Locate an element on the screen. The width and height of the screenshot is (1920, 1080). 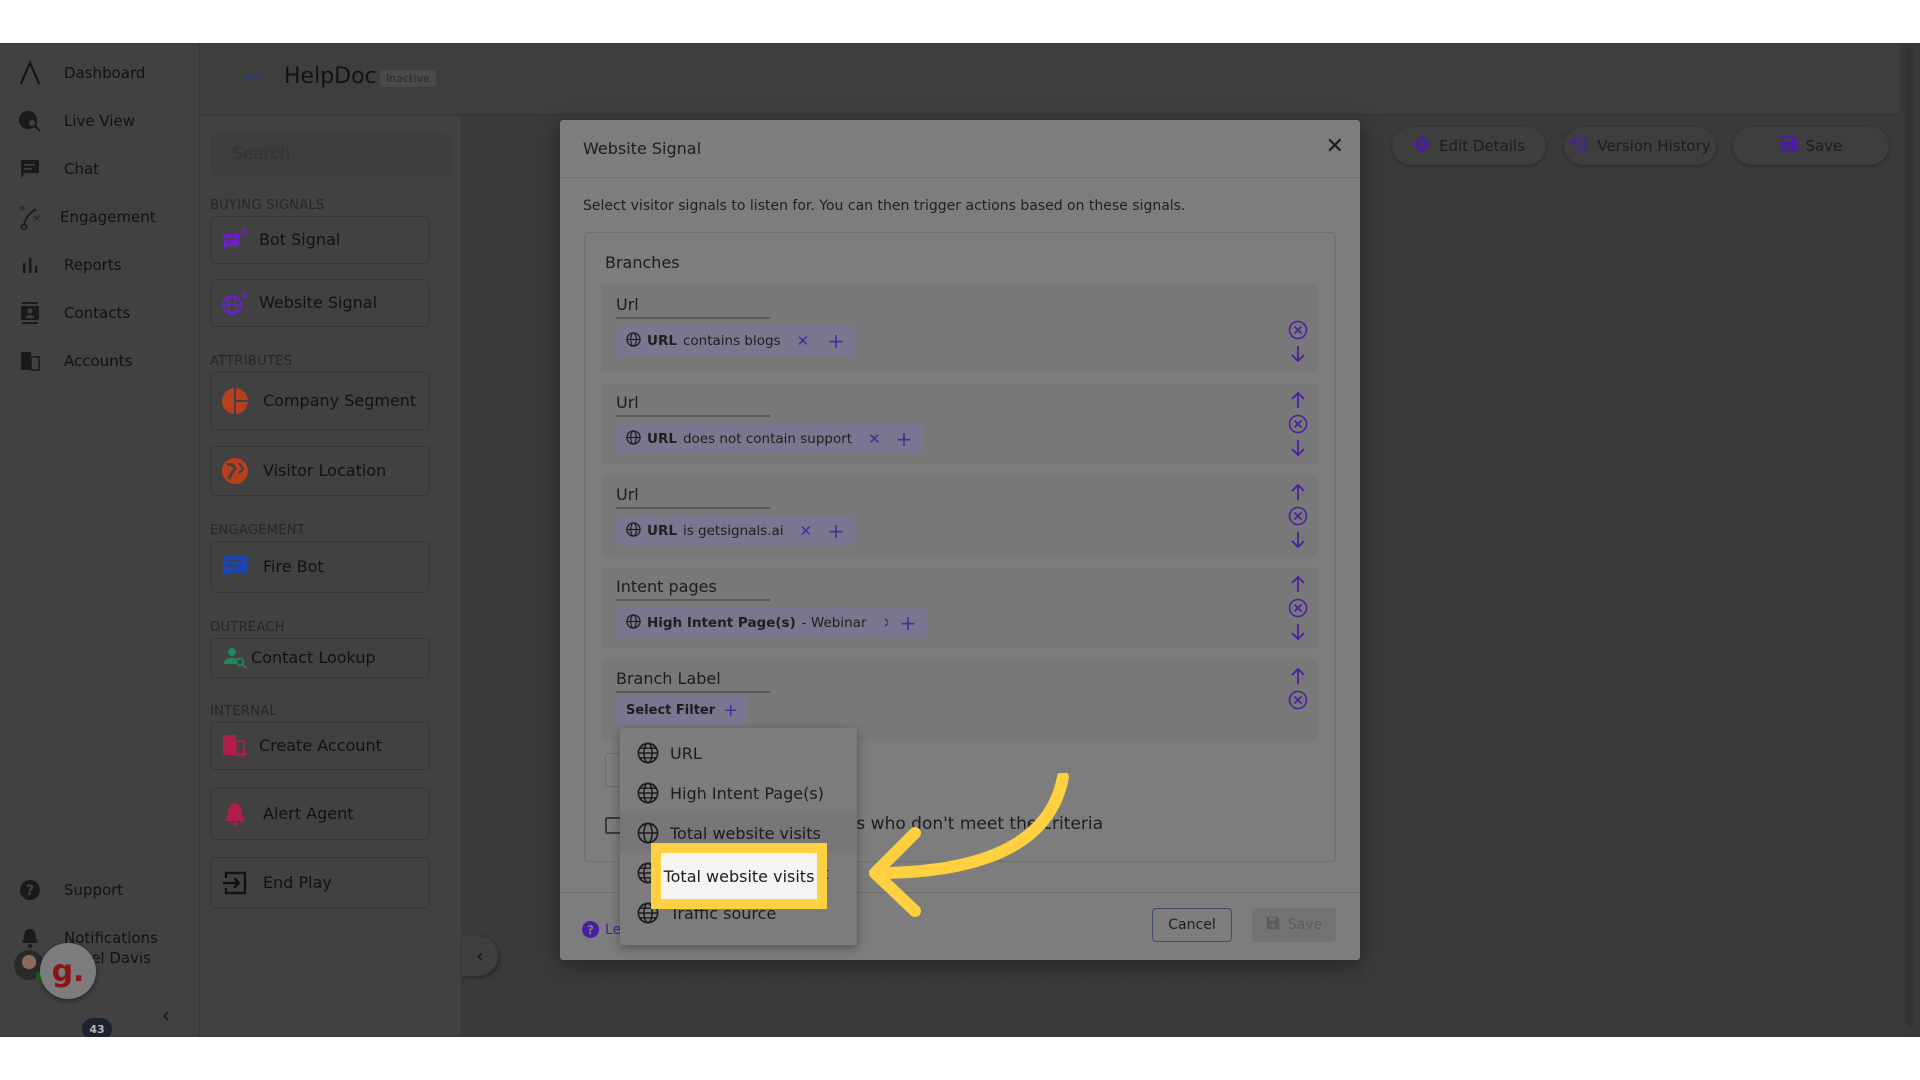
contact-search-icon is located at coordinates (235, 658).